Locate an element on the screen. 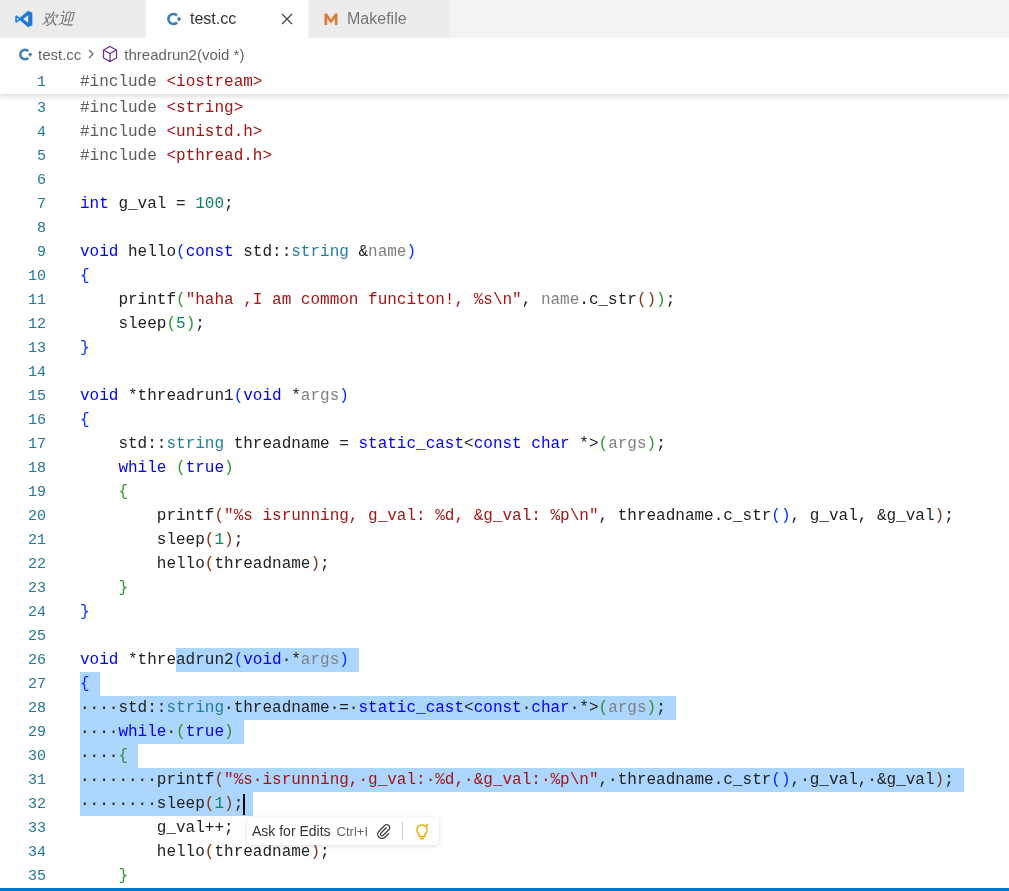  hint-label: Ask for Edits is located at coordinates (291, 831).